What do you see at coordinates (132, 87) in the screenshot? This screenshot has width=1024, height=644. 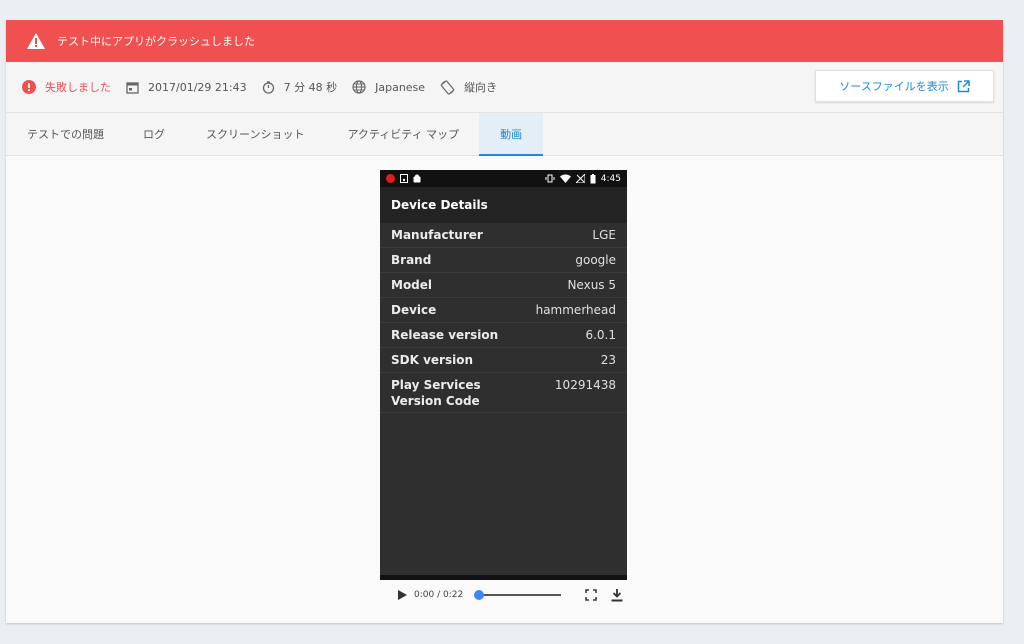 I see `calendar-icon` at bounding box center [132, 87].